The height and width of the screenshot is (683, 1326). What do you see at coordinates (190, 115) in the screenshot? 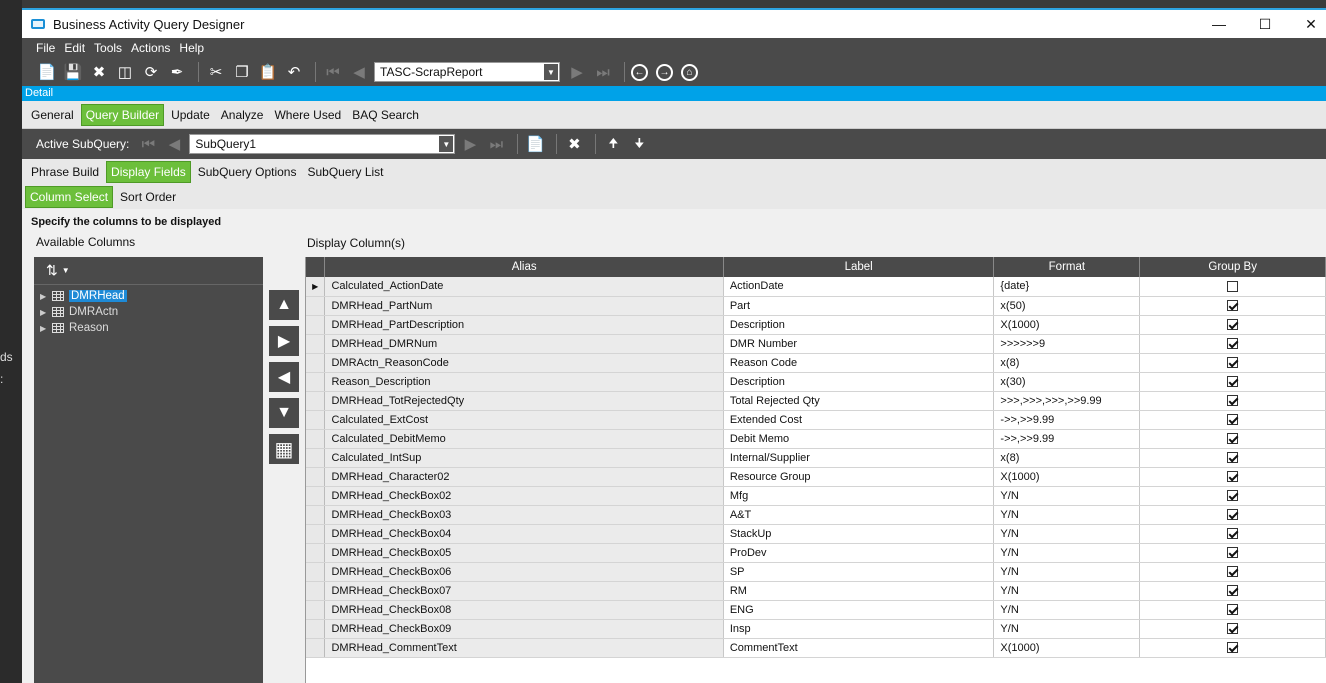
I see `tab-update: Update` at bounding box center [190, 115].